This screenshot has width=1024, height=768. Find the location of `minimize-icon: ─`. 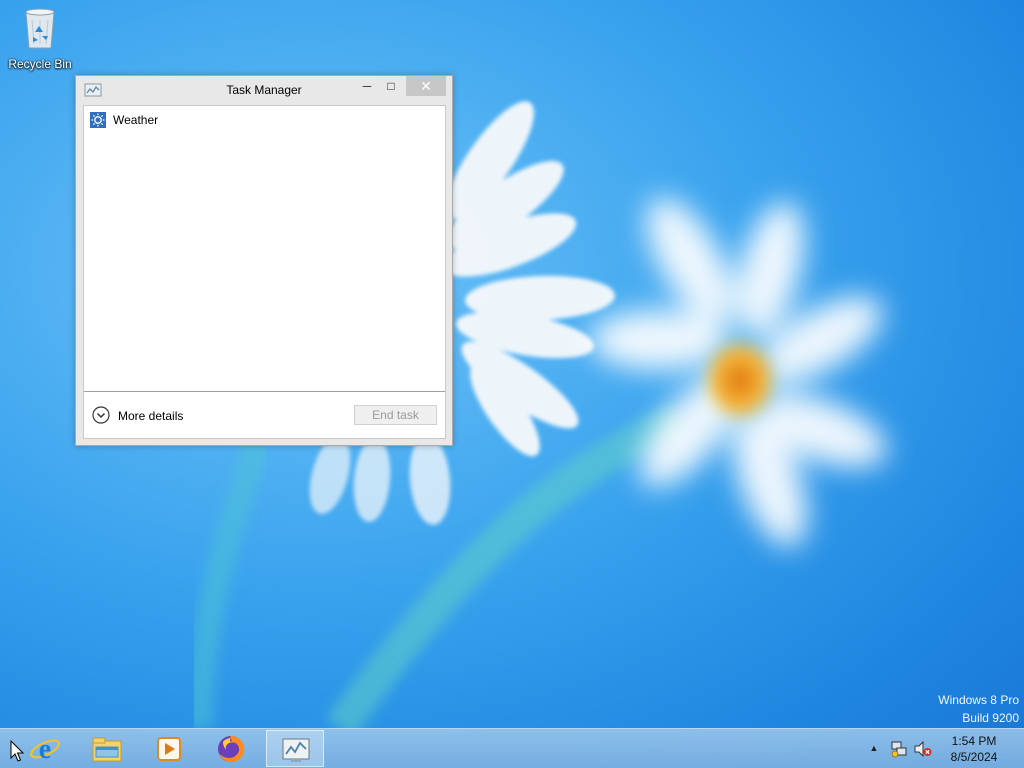

minimize-icon: ─ is located at coordinates (367, 86).